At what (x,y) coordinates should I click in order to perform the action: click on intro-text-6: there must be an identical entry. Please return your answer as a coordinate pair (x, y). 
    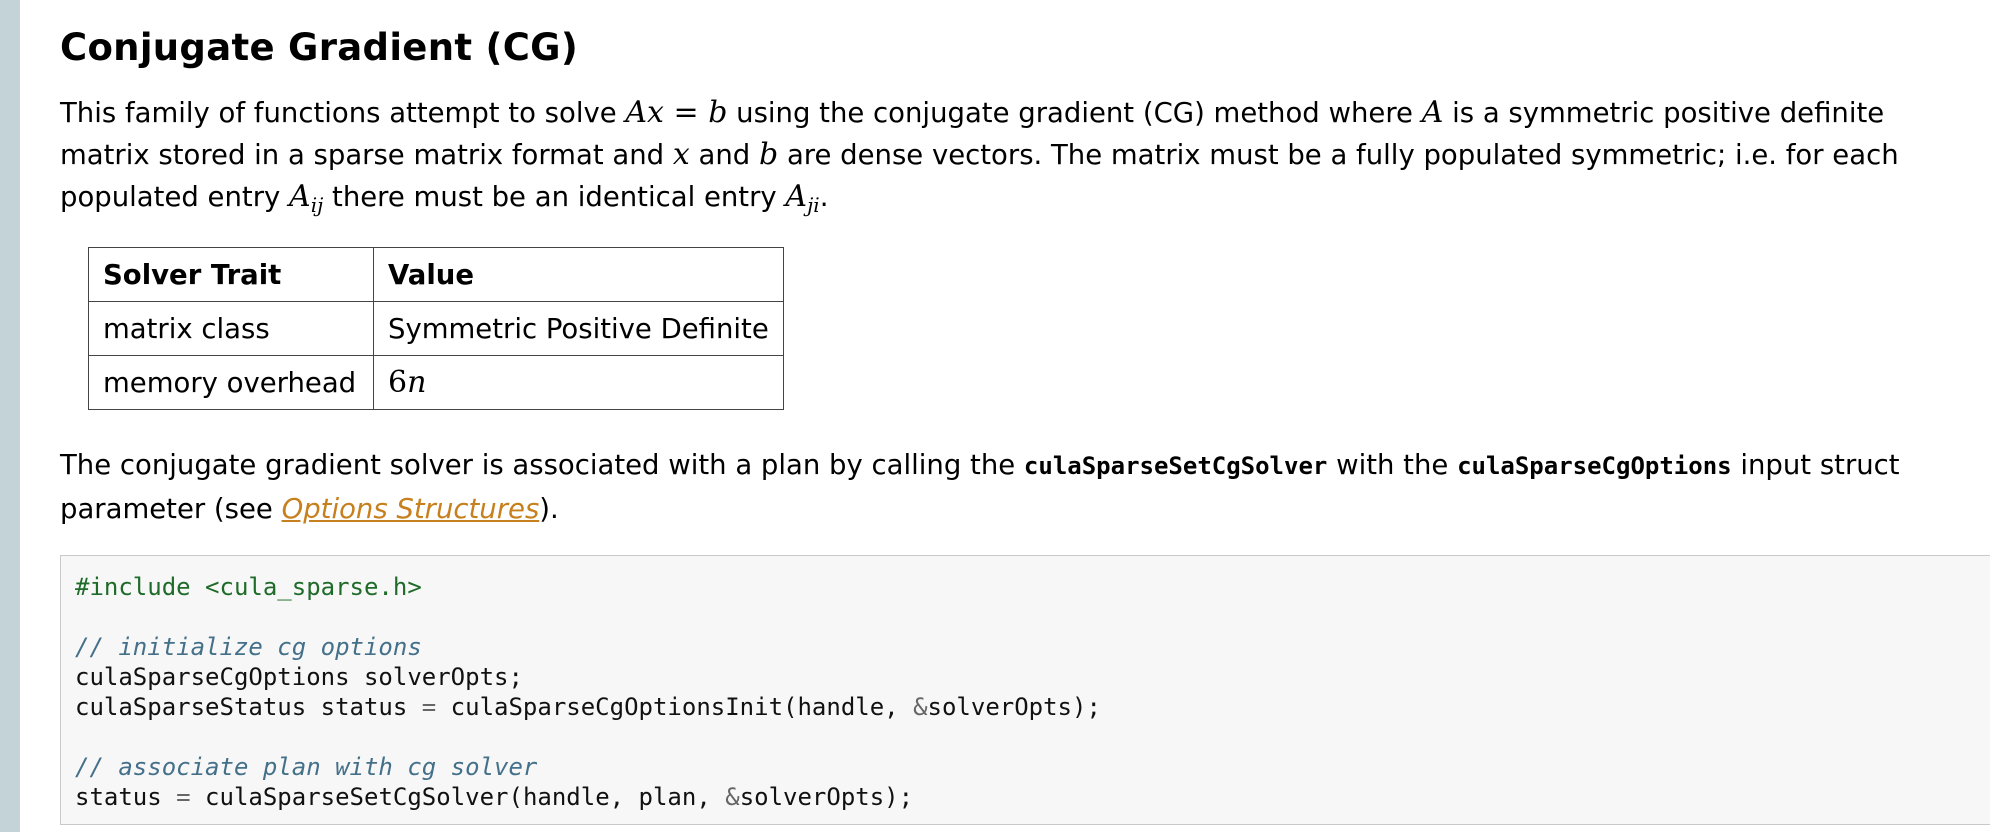
    Looking at the image, I should click on (554, 197).